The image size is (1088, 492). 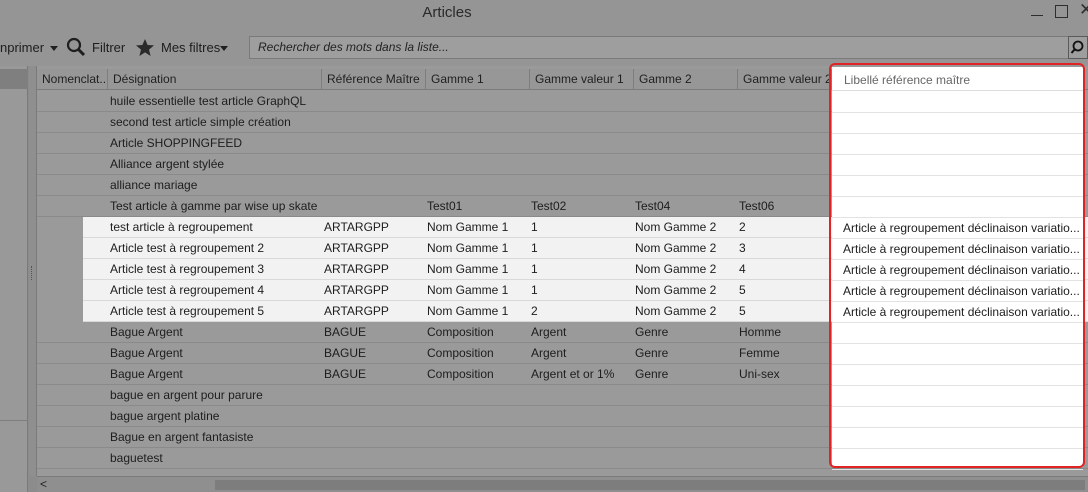 I want to click on splitter-grip-icon, so click(x=32, y=273).